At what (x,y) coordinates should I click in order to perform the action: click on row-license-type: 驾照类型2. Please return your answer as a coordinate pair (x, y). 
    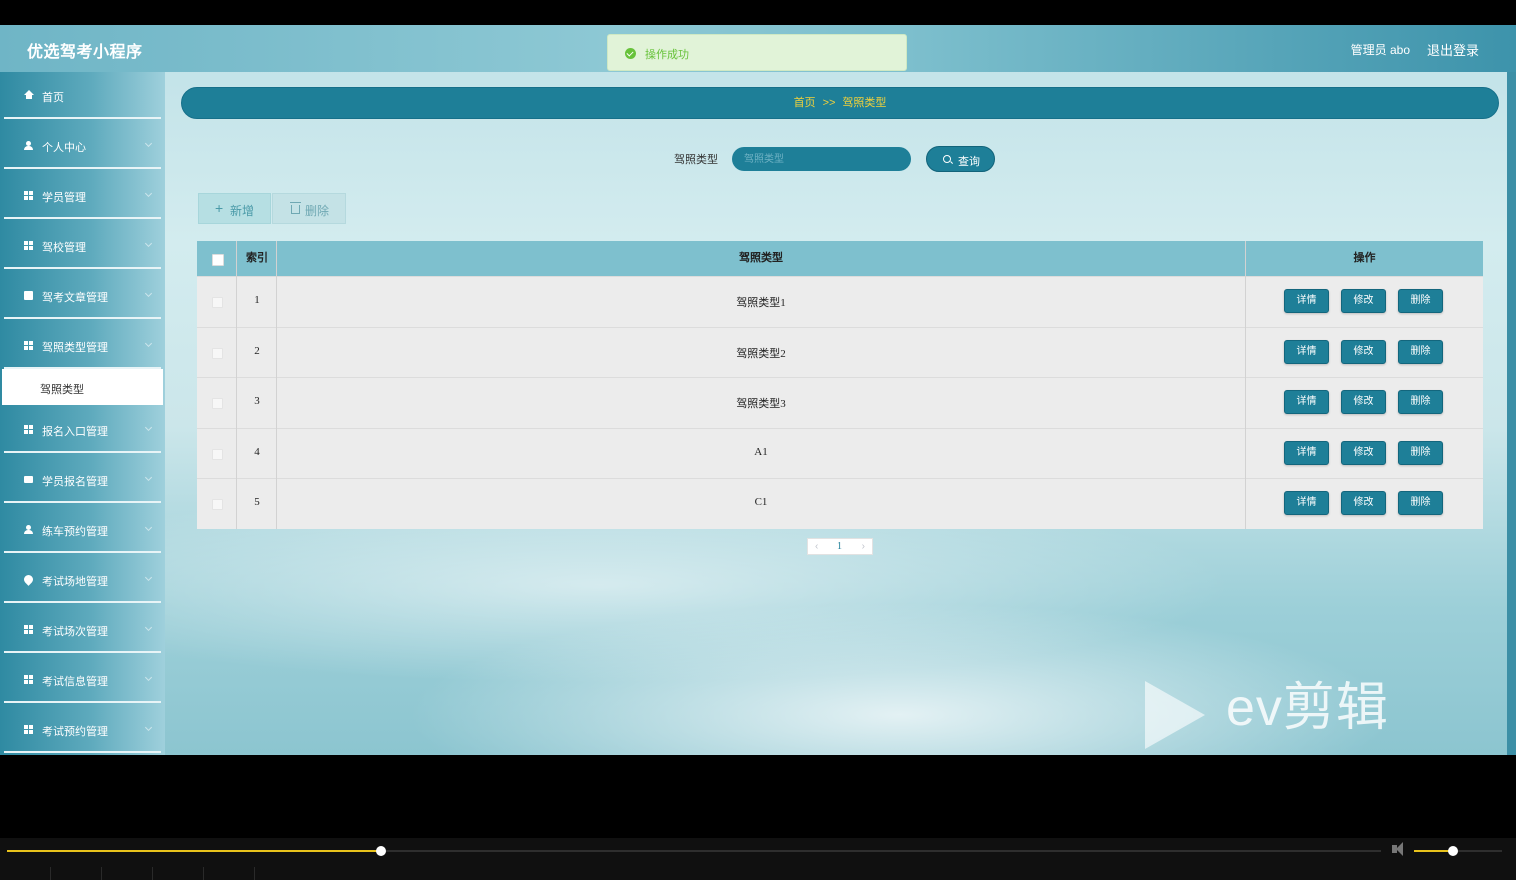
    Looking at the image, I should click on (761, 353).